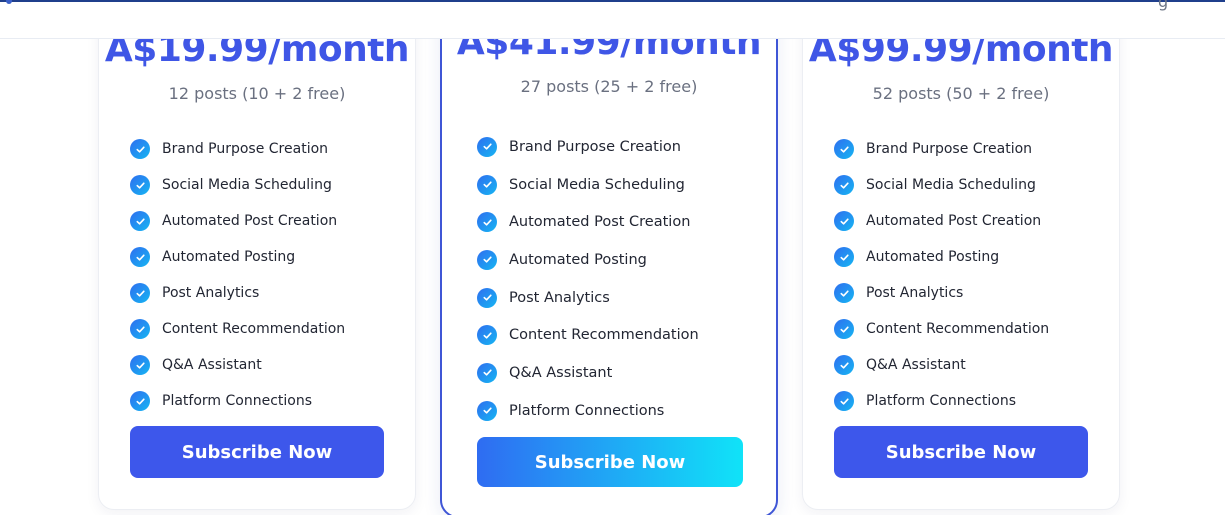  What do you see at coordinates (9, 2) in the screenshot?
I see `nav-logo-fragment` at bounding box center [9, 2].